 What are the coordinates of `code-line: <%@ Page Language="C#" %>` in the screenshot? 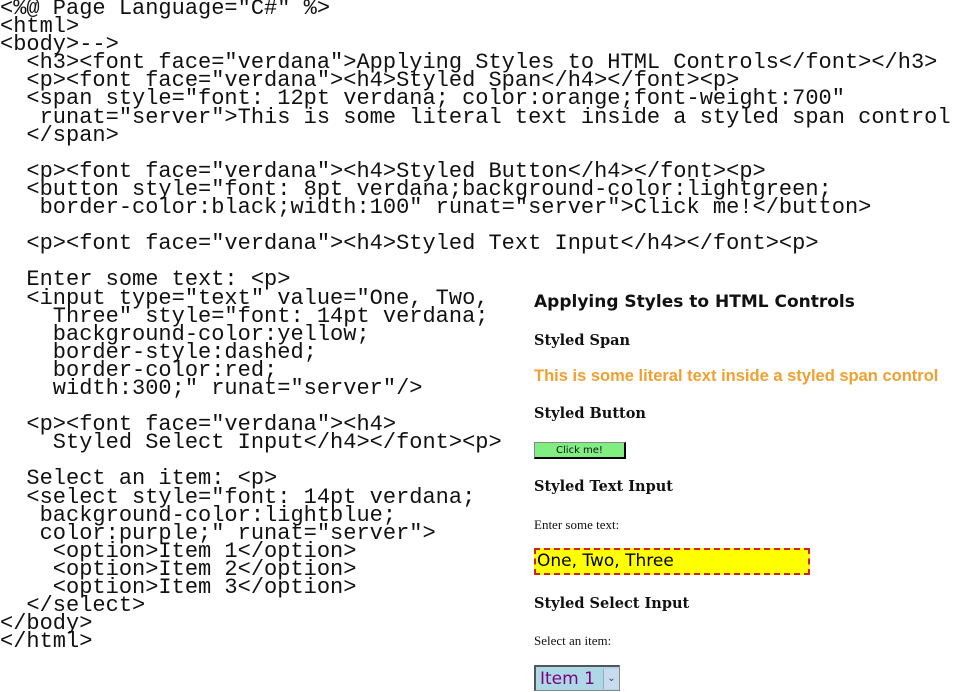 It's located at (165, 10).